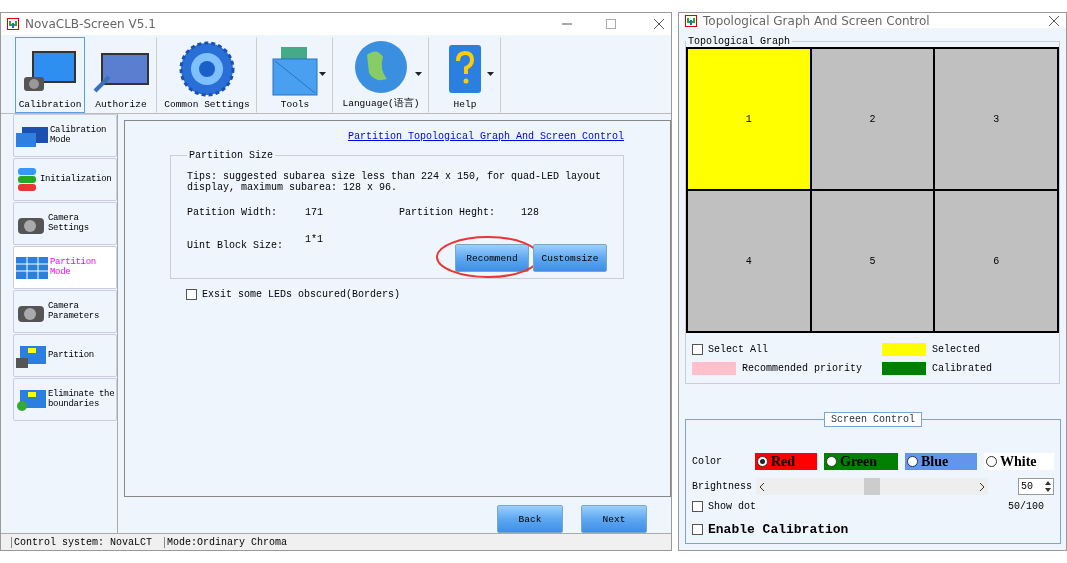  I want to click on grid-cell: 5, so click(872, 261).